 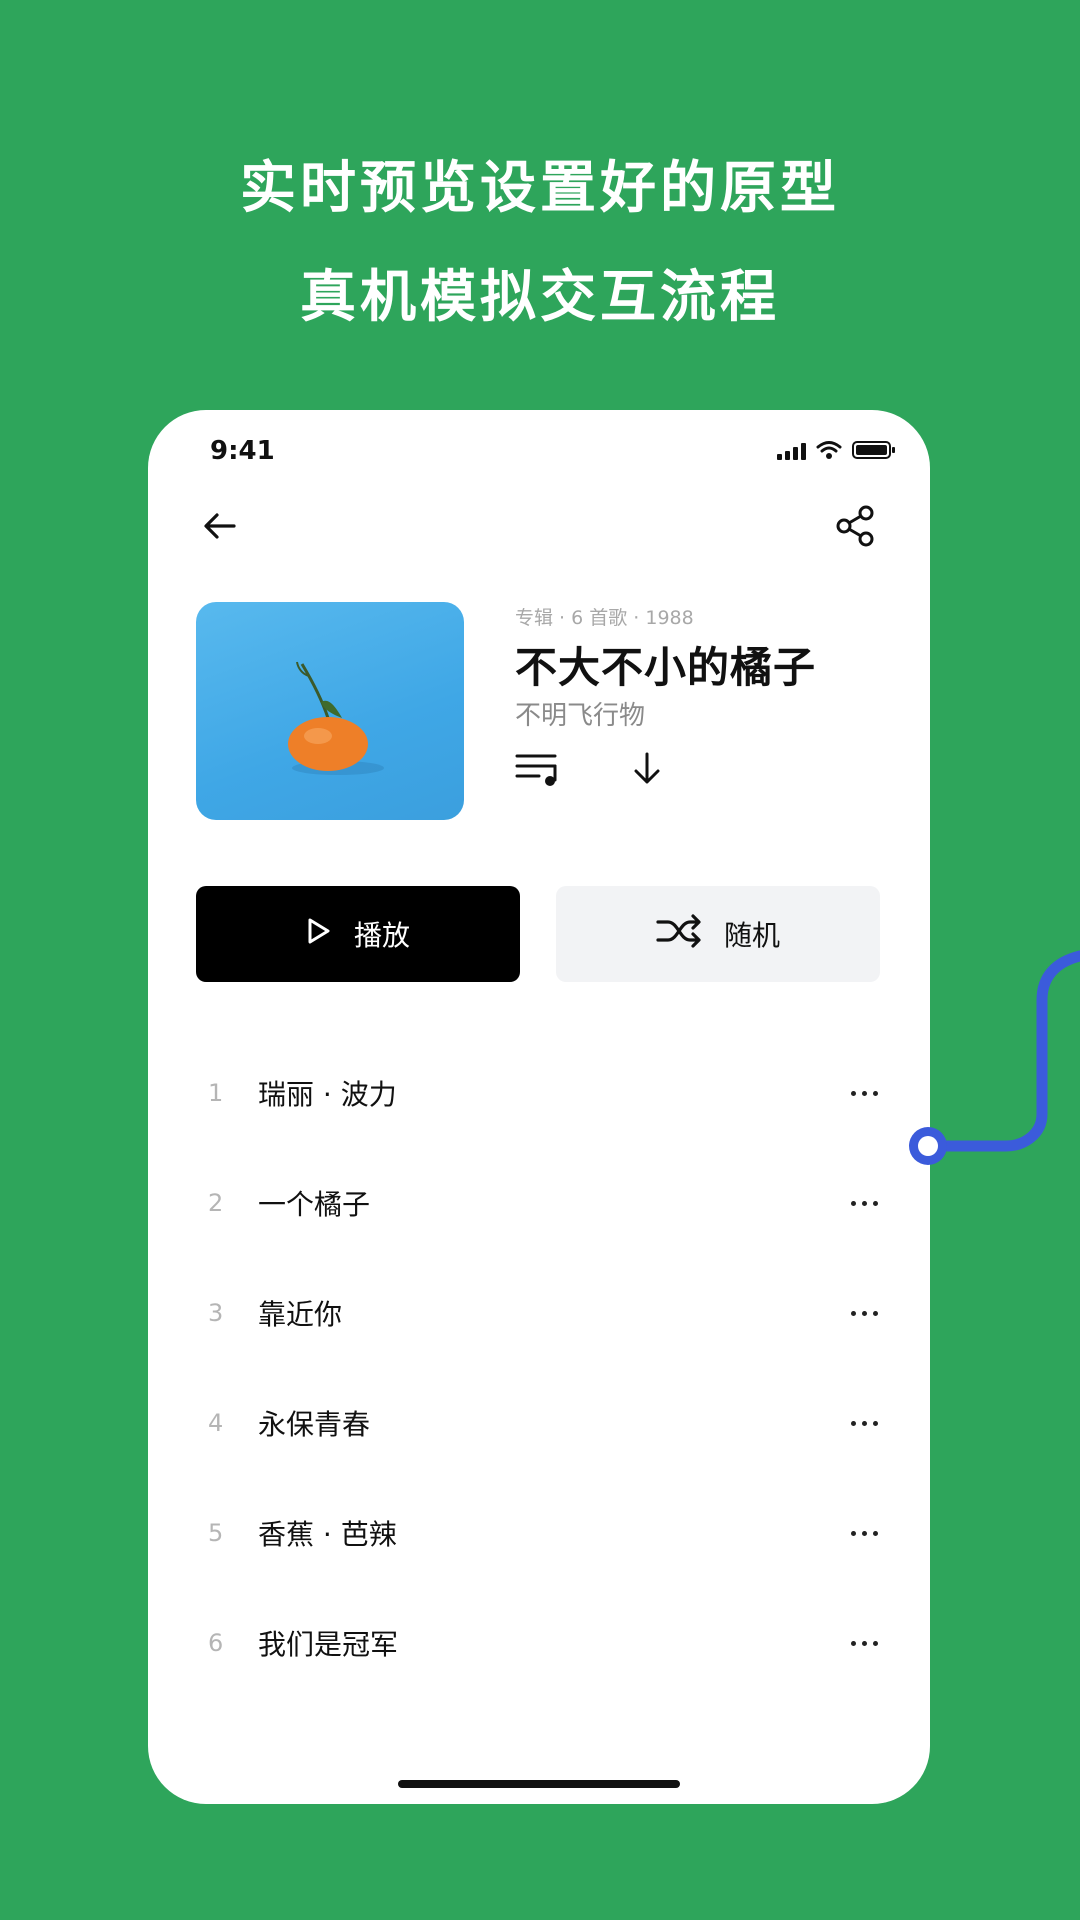 What do you see at coordinates (604, 618) in the screenshot?
I see `album-meta: 专辑 · 6 首歌 · 1988` at bounding box center [604, 618].